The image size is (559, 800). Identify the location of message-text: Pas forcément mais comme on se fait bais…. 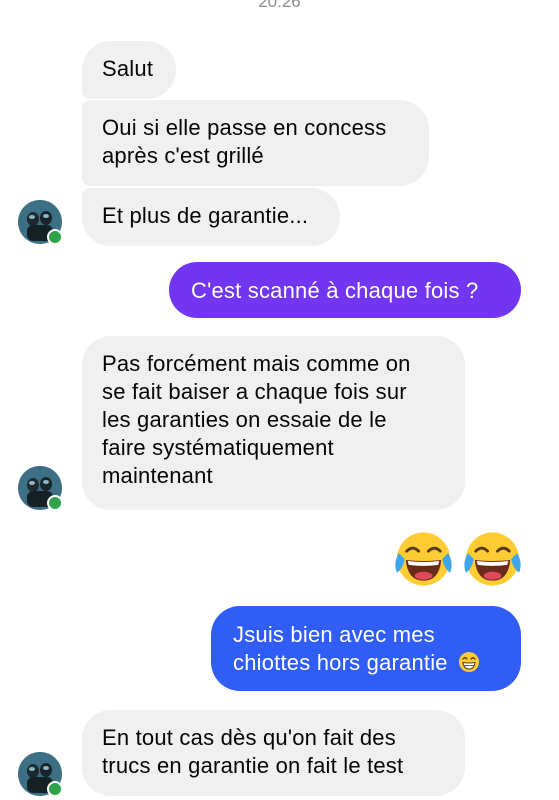
(256, 419).